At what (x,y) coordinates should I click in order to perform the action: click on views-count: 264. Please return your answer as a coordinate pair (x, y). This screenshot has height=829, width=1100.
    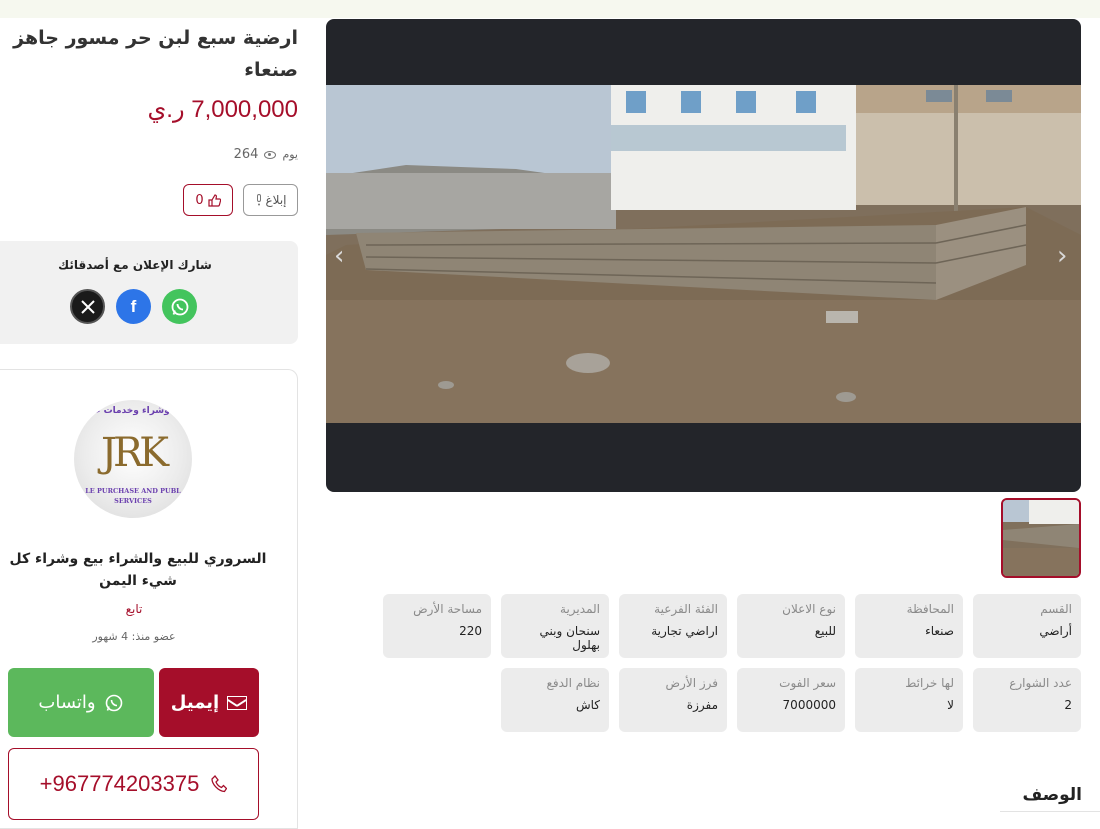
    Looking at the image, I should click on (246, 154).